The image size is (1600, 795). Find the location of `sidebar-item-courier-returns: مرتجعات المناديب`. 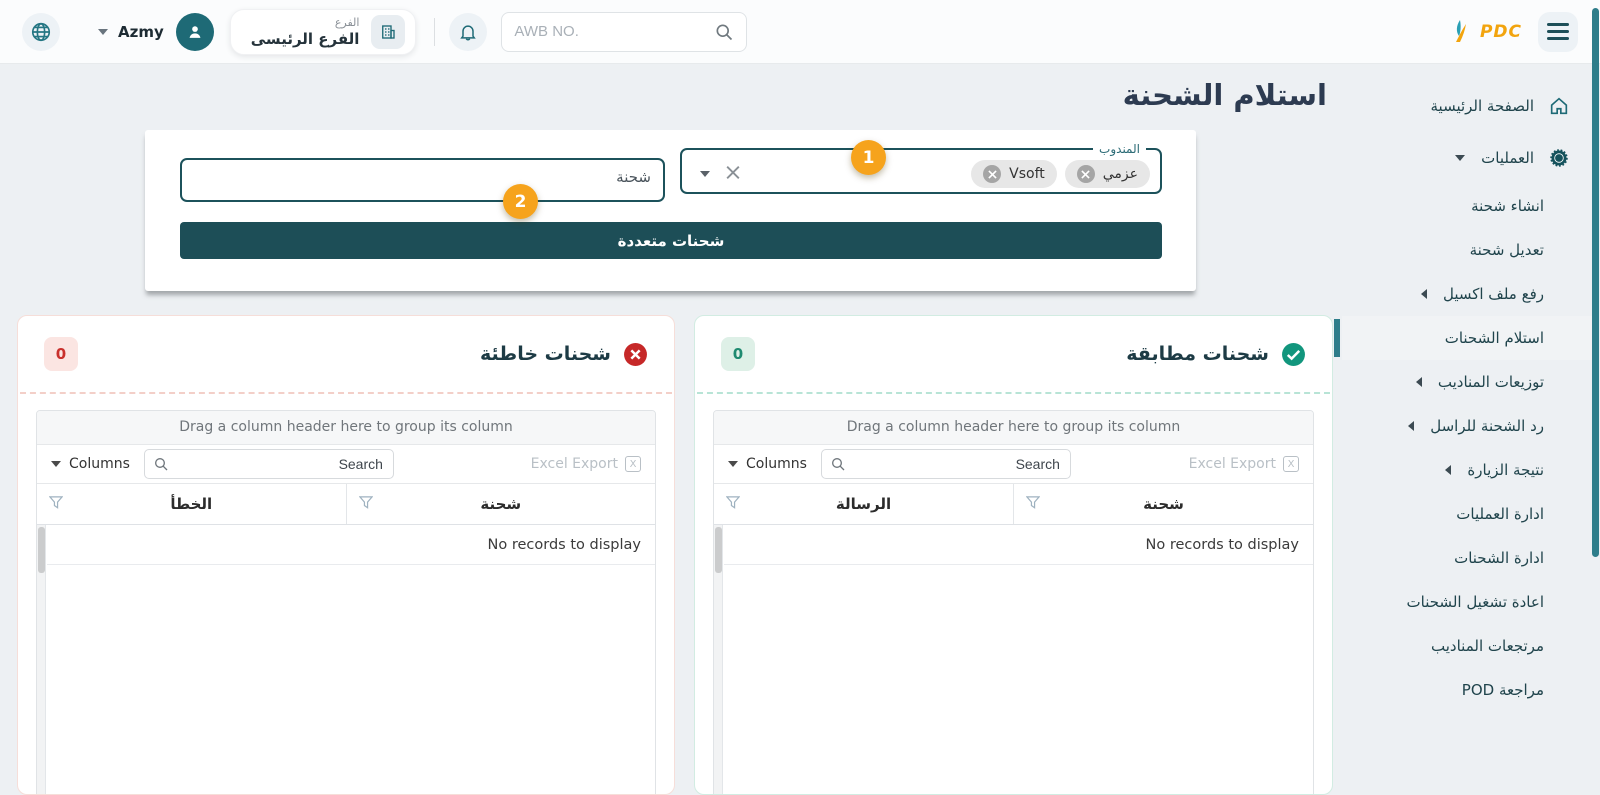

sidebar-item-courier-returns: مرتجعات المناديب is located at coordinates (1467, 646).